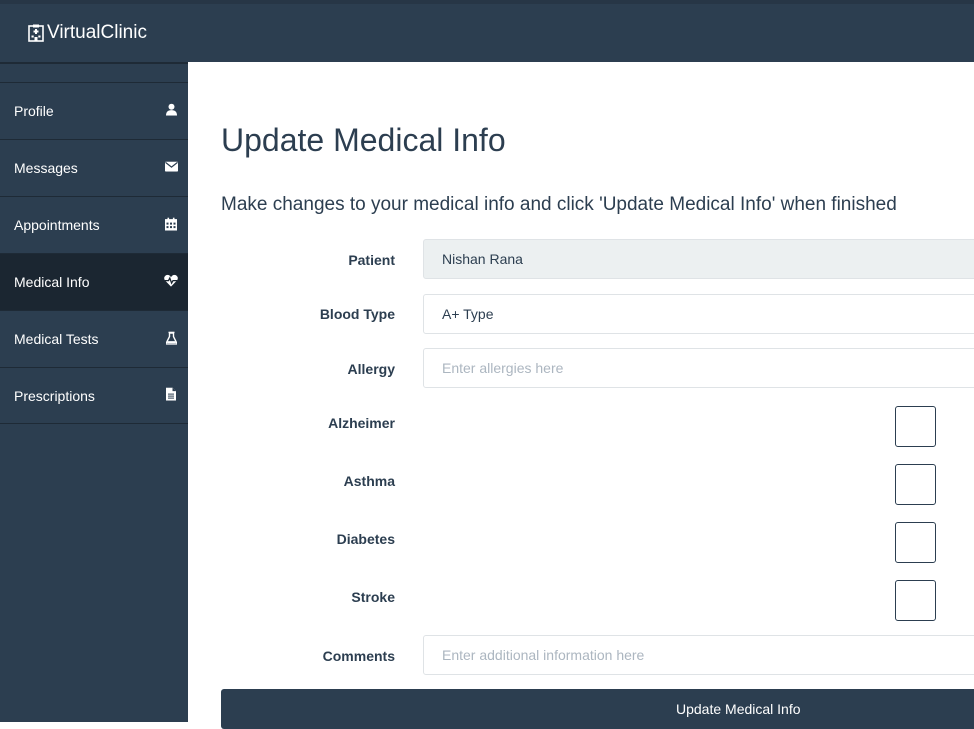  I want to click on allergy-input: Enter allergies here, so click(698, 368).